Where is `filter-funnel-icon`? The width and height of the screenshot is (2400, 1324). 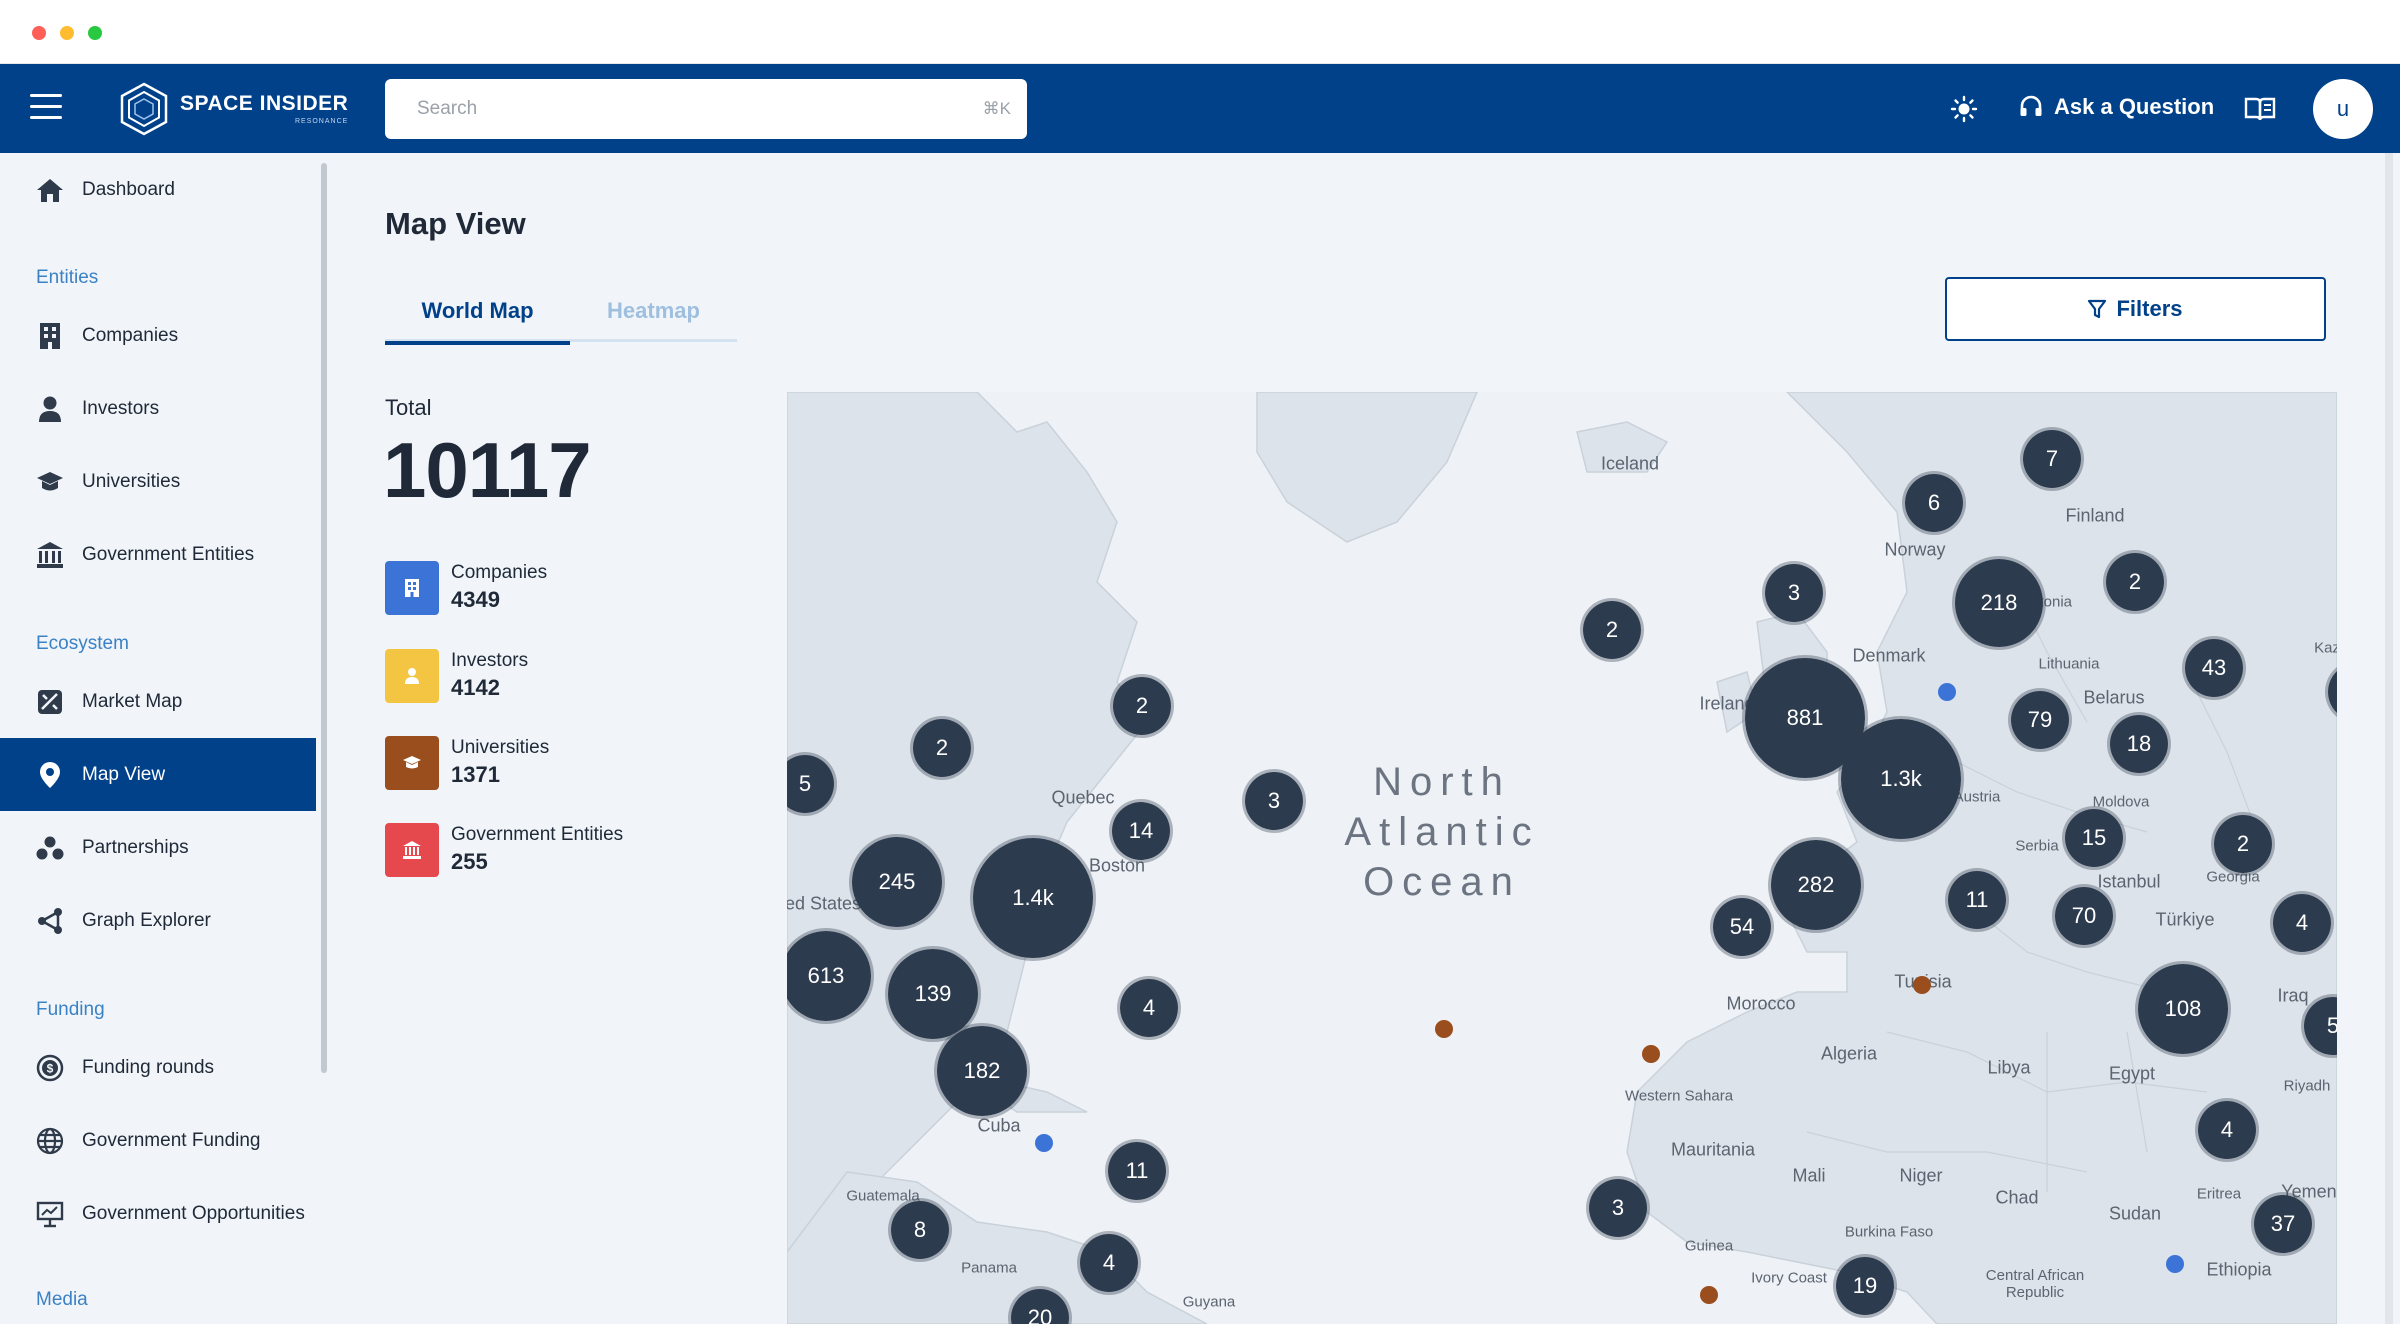 filter-funnel-icon is located at coordinates (2097, 309).